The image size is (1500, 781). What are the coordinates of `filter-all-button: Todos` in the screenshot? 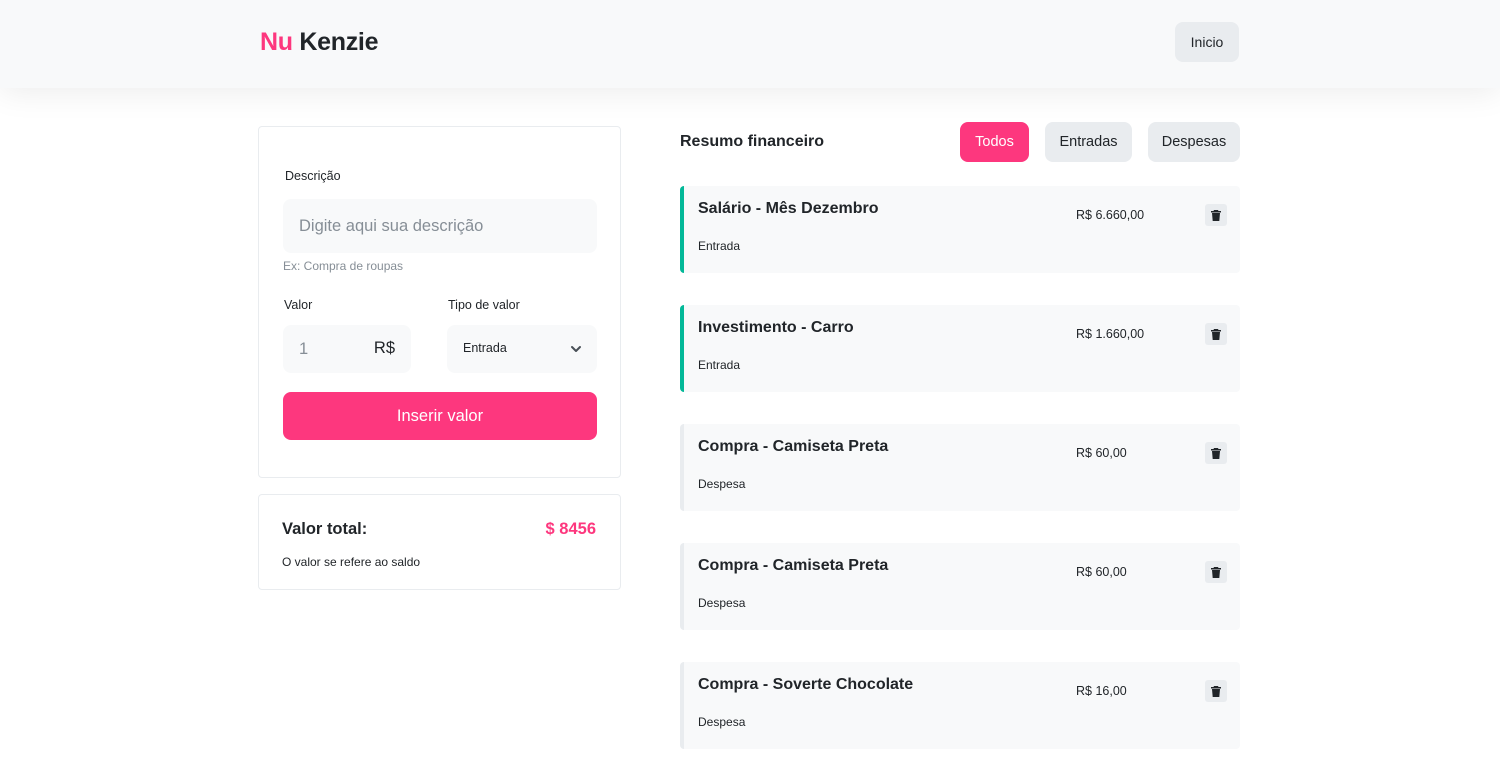 It's located at (994, 142).